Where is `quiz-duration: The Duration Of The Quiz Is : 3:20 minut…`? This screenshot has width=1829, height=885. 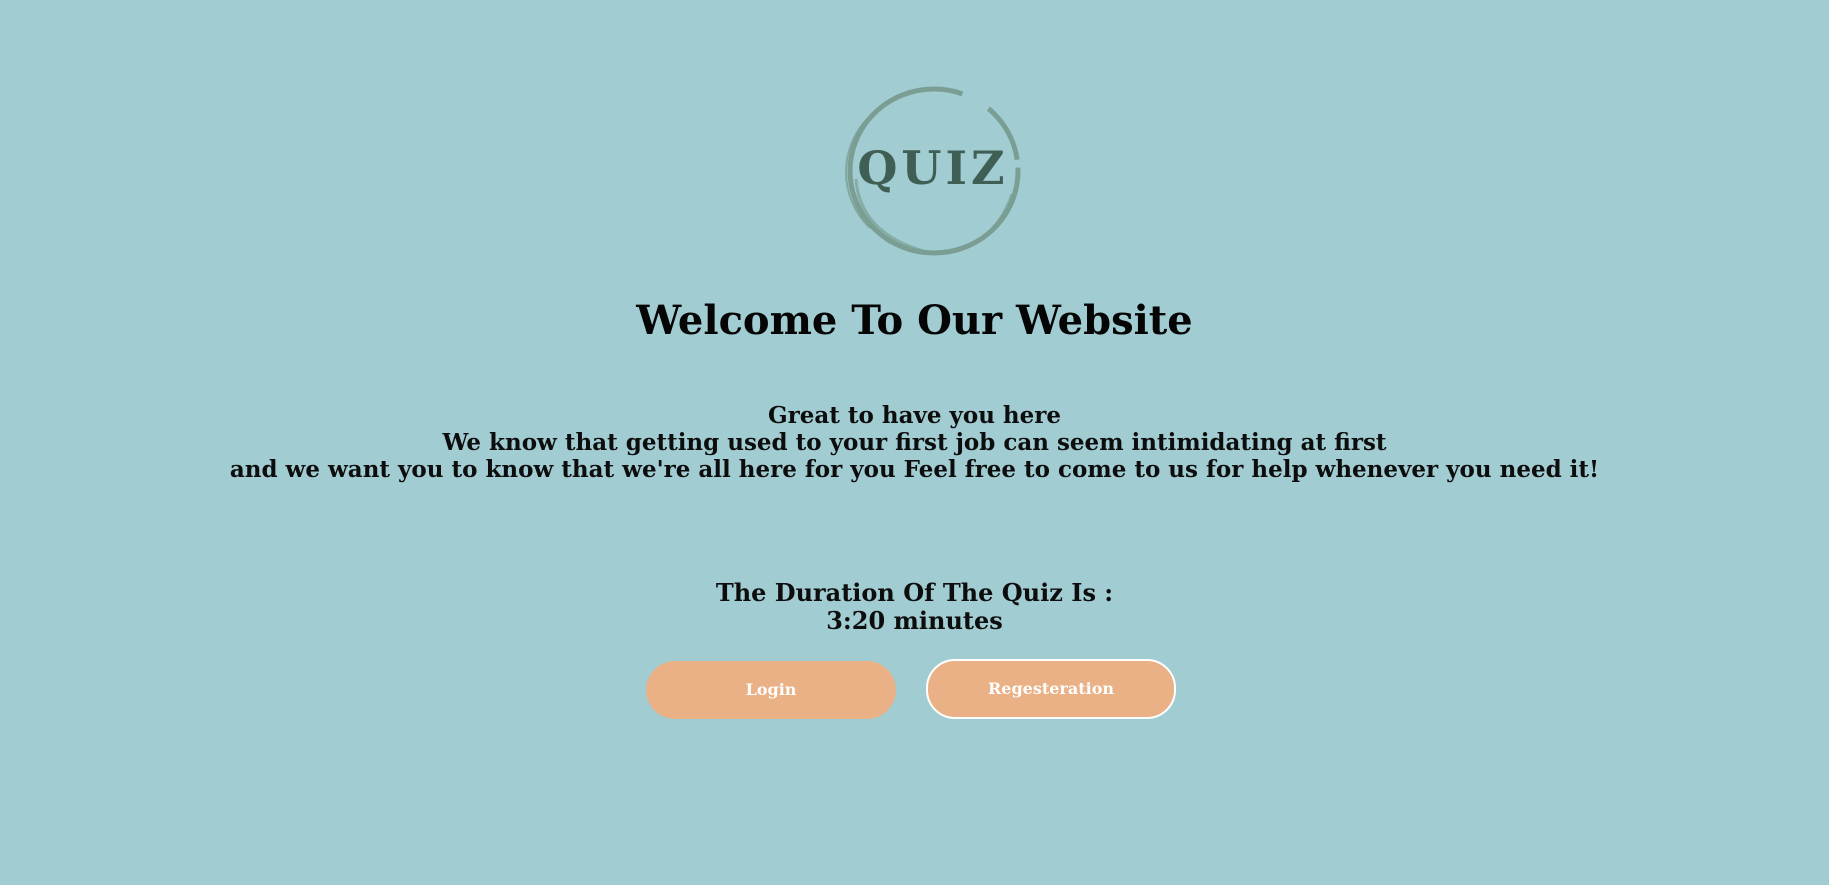
quiz-duration: The Duration Of The Quiz Is : 3:20 minut… is located at coordinates (914, 607).